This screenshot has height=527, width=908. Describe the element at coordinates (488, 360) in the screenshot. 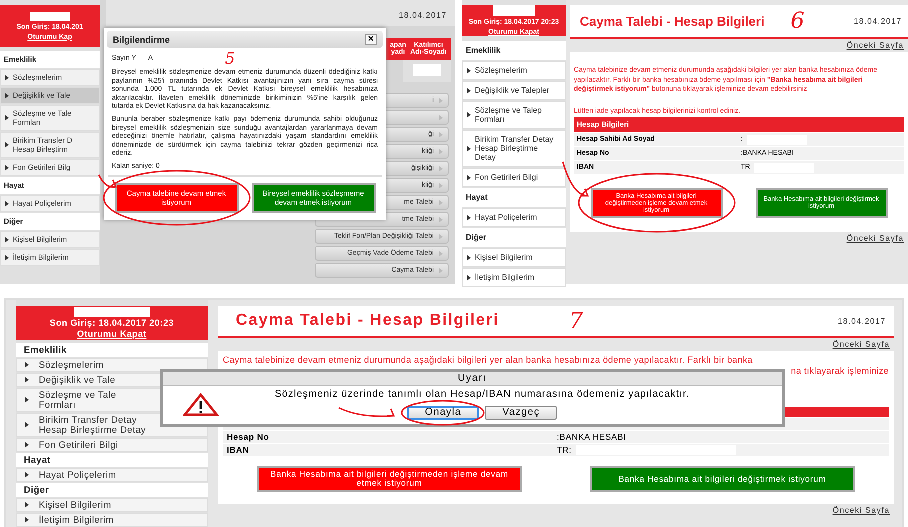

I see `info-text: Cayma talebinize devam etmeniz durumunda aşağıdaki bilgileri yer alan banka hesabınıza ödeme yapılacaktır. Farklı bir banka` at that location.